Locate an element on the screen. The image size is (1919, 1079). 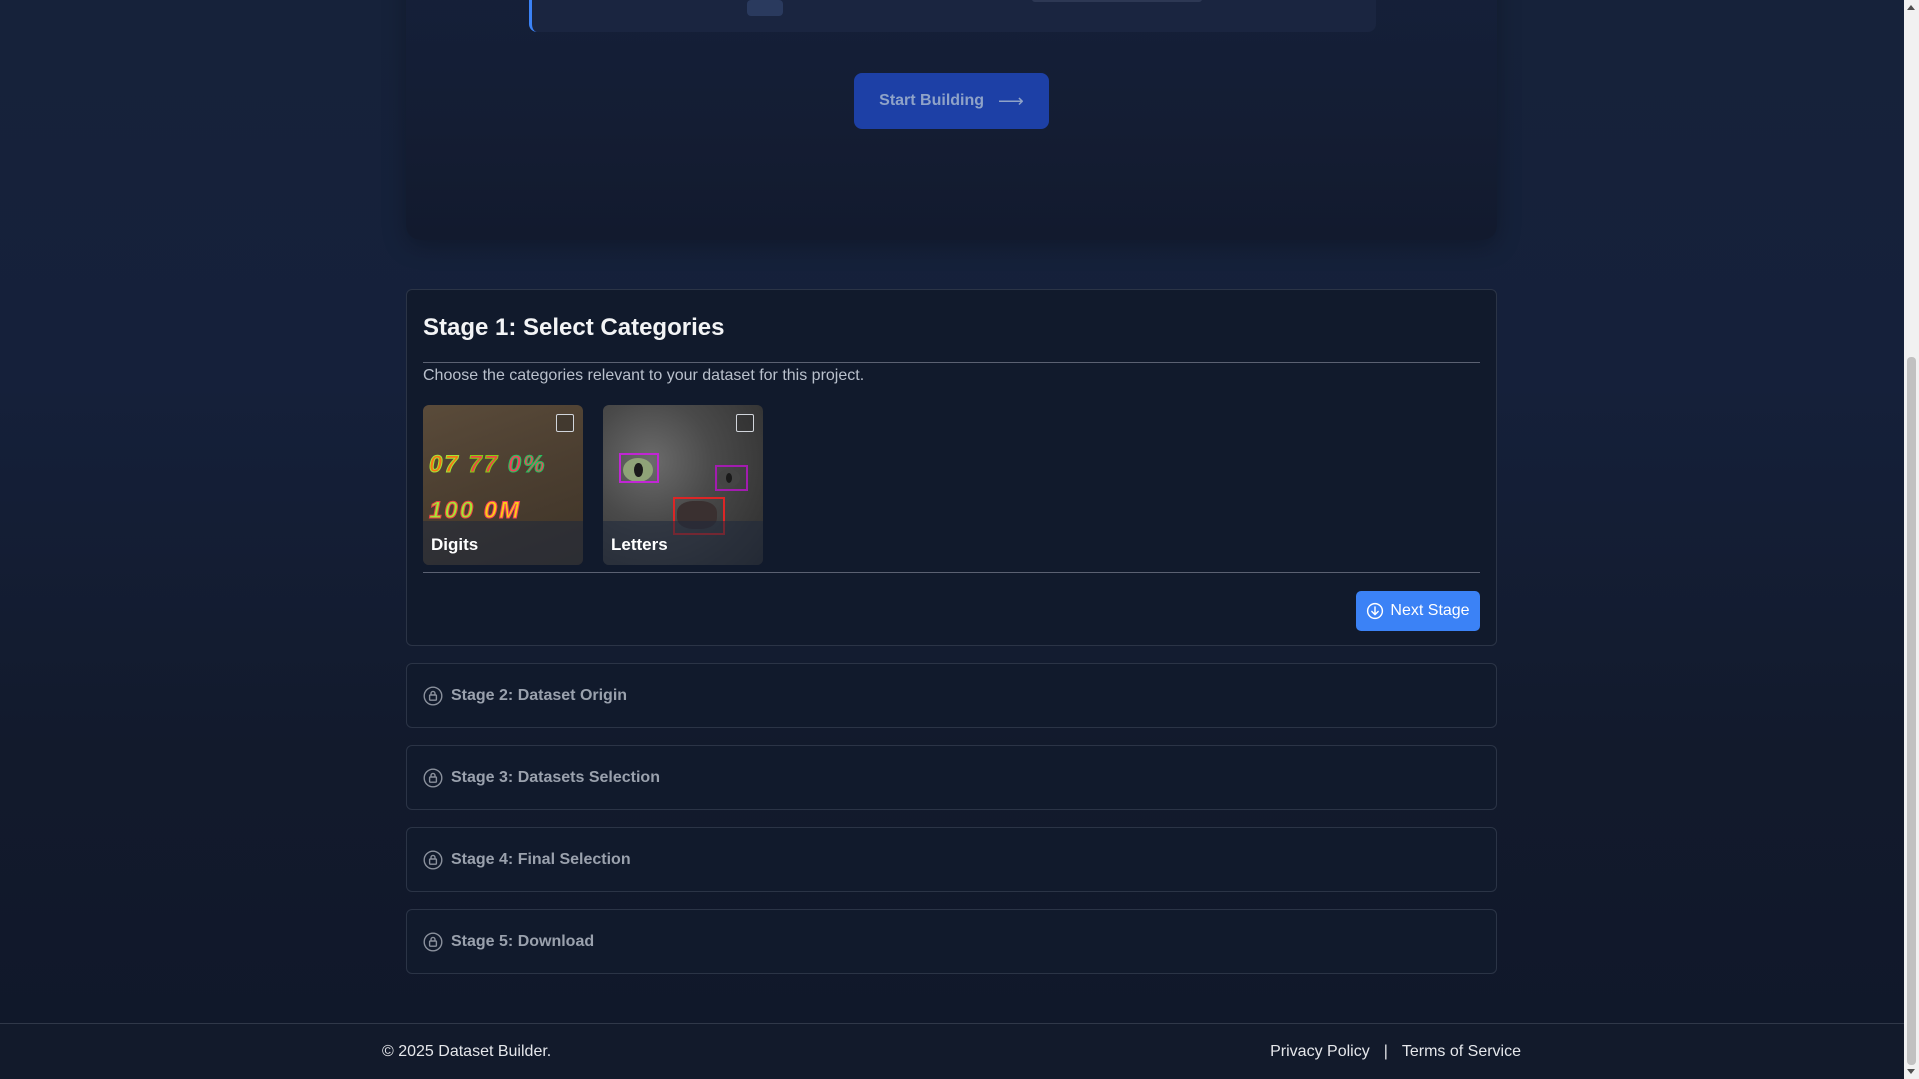
vertical-scrollbar is located at coordinates (1911, 539).